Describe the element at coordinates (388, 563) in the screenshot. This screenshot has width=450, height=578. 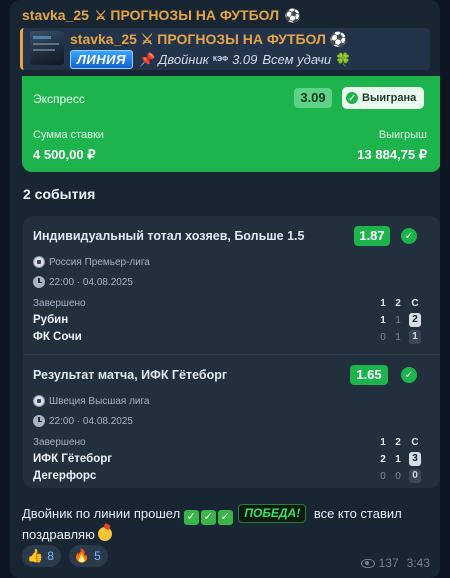
I see `views-count: 137` at that location.